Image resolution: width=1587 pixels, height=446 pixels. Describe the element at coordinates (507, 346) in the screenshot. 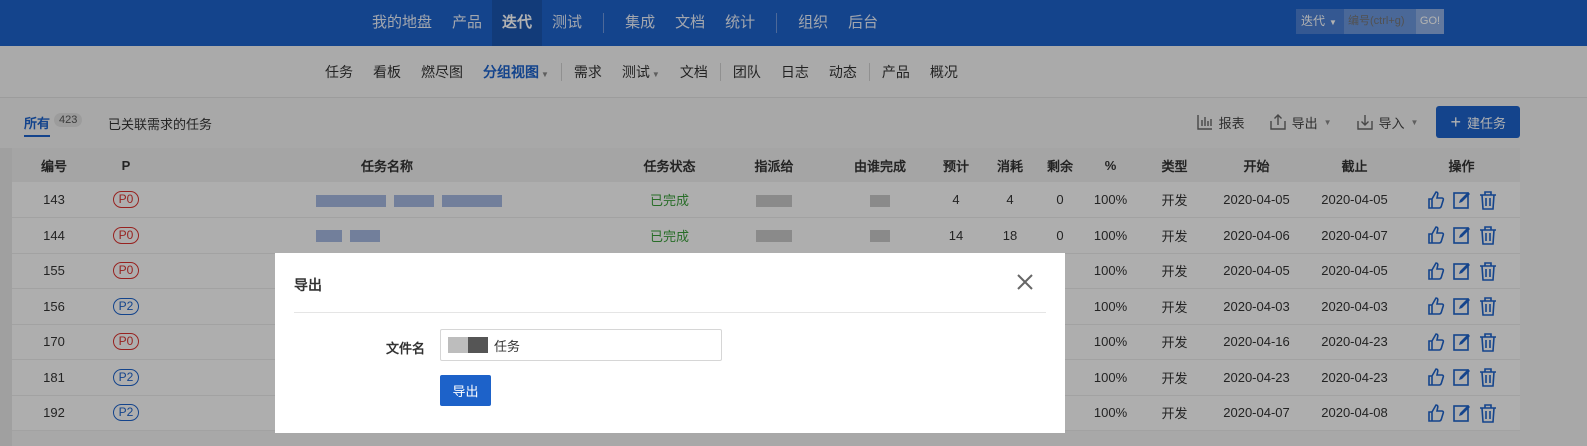

I see `filename-value: 任务` at that location.